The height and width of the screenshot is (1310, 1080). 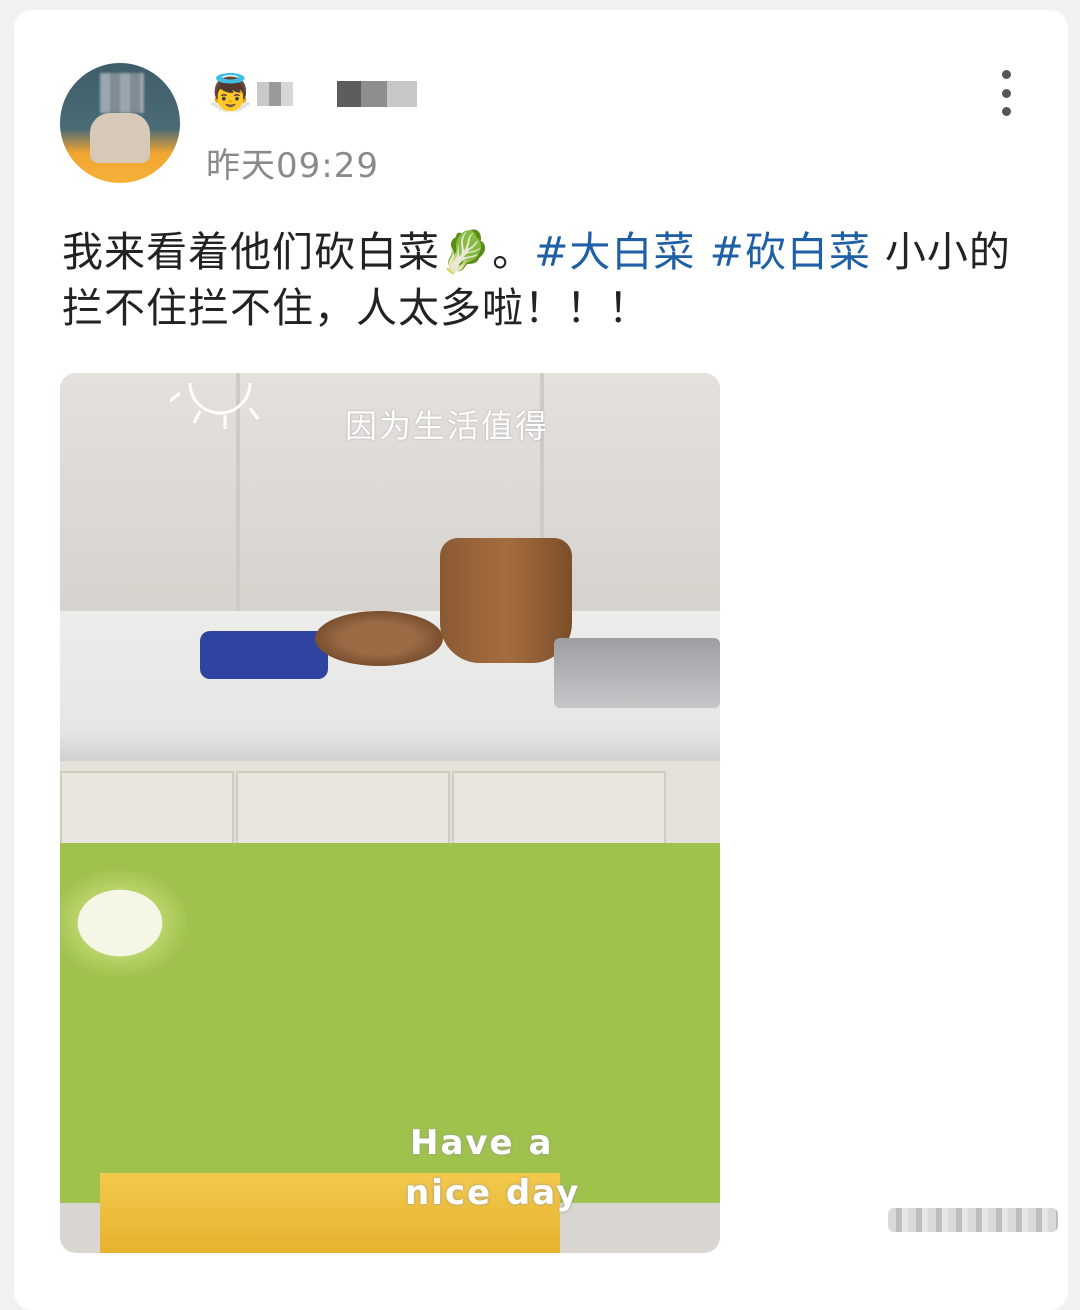 I want to click on author-name-mosaic, so click(x=274, y=94).